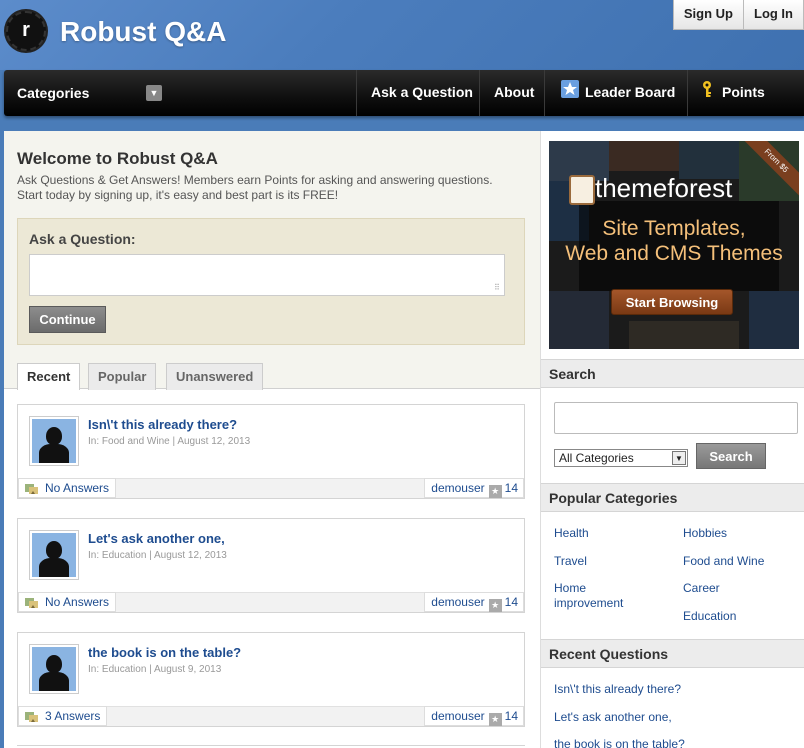 This screenshot has height=748, width=804. Describe the element at coordinates (162, 424) in the screenshot. I see `question-title: Isn\'t this already there?` at that location.